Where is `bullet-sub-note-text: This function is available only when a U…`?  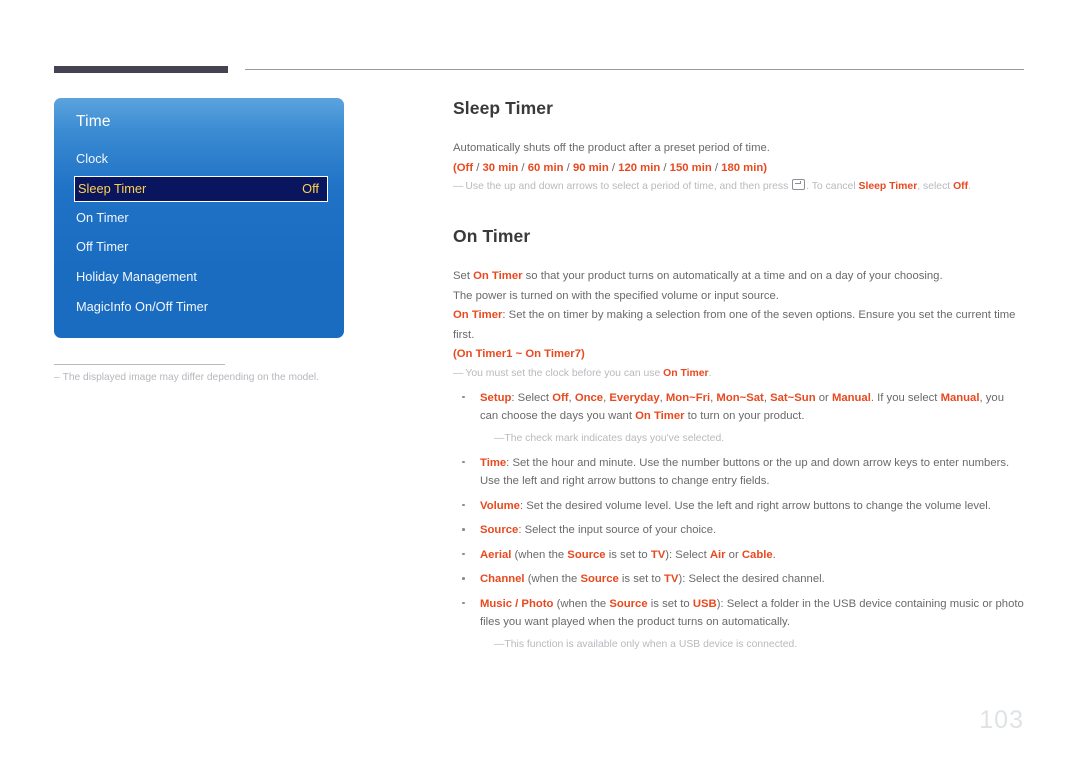 bullet-sub-note-text: This function is available only when a U… is located at coordinates (651, 644).